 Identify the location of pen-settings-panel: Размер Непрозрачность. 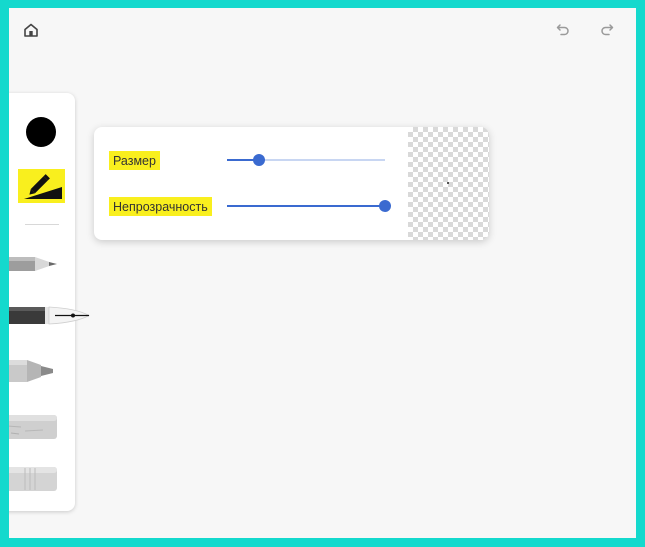
(291, 183).